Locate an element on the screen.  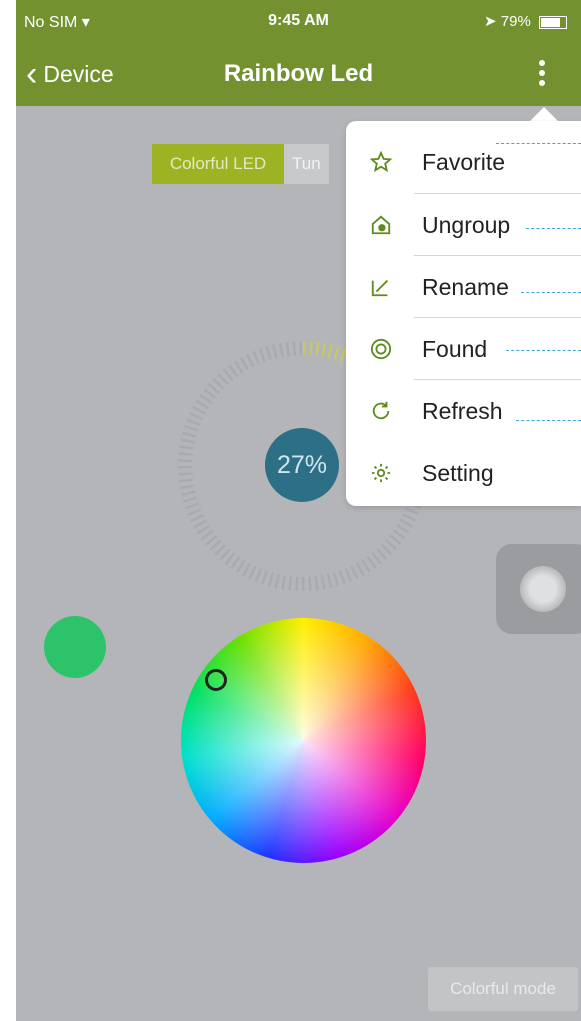
menu-label-rename: Rename is located at coordinates (465, 286).